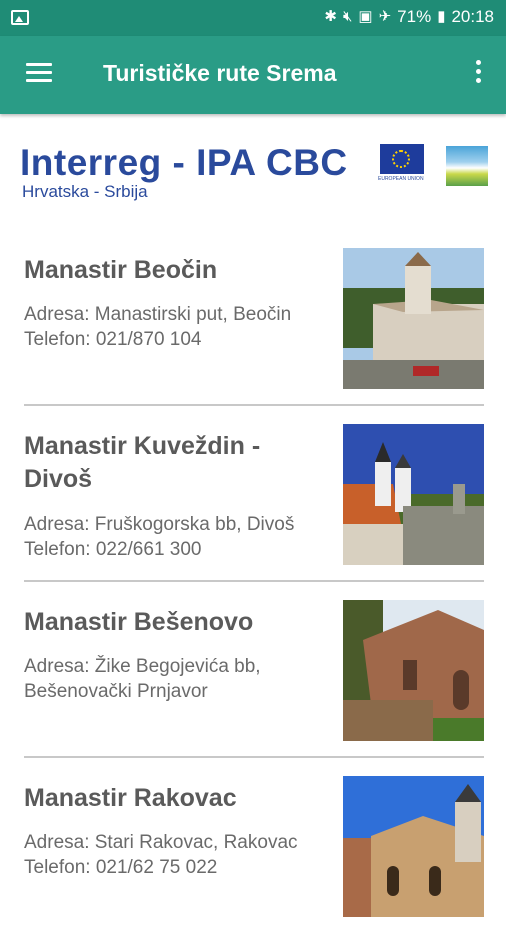  What do you see at coordinates (139, 622) in the screenshot?
I see `item-title: Manastir Bešenovo` at bounding box center [139, 622].